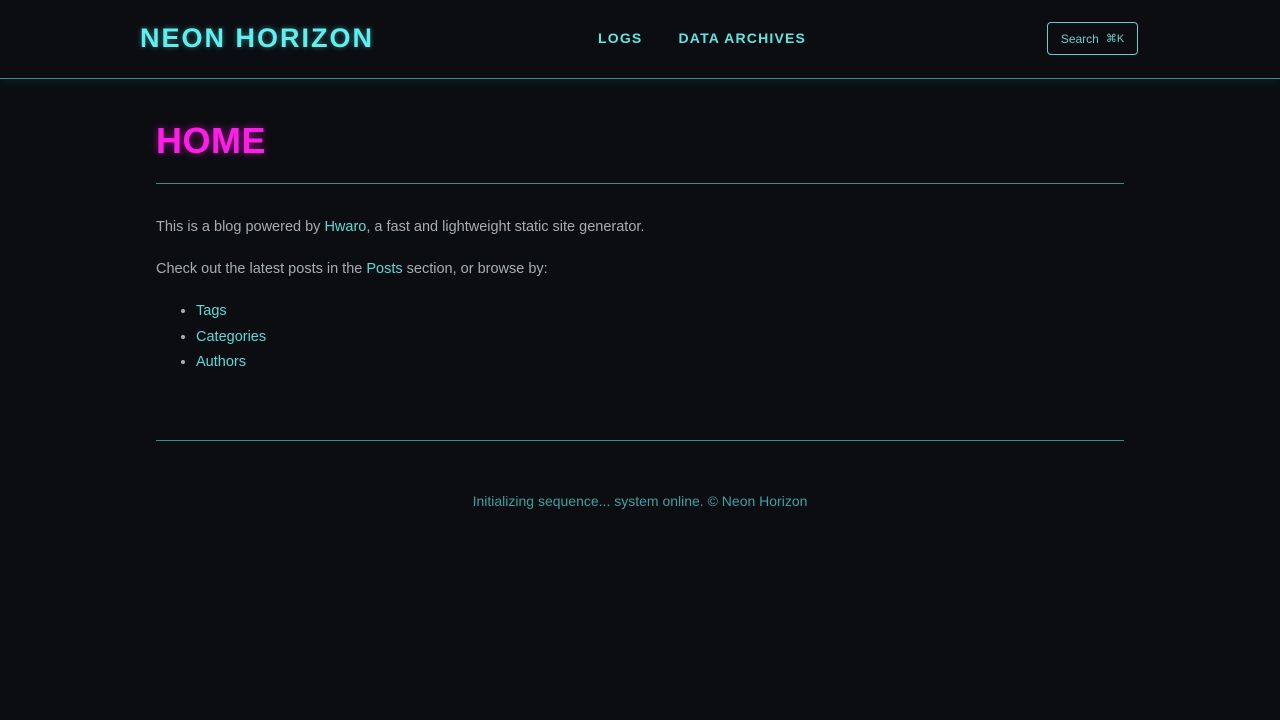  Describe the element at coordinates (640, 440) in the screenshot. I see `footer-divider` at that location.